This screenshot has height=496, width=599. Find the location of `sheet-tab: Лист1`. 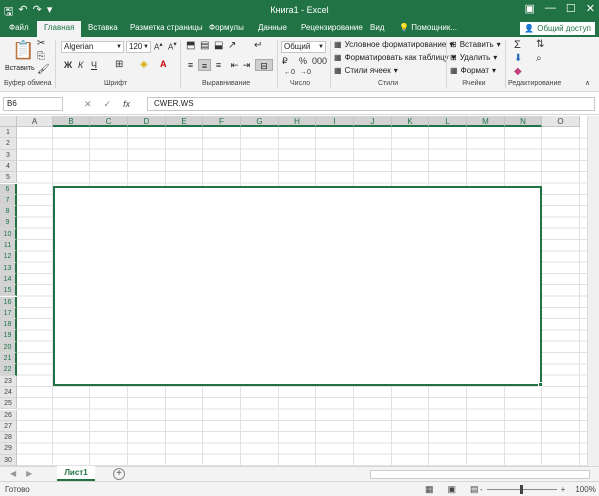

sheet-tab: Лист1 is located at coordinates (76, 473).